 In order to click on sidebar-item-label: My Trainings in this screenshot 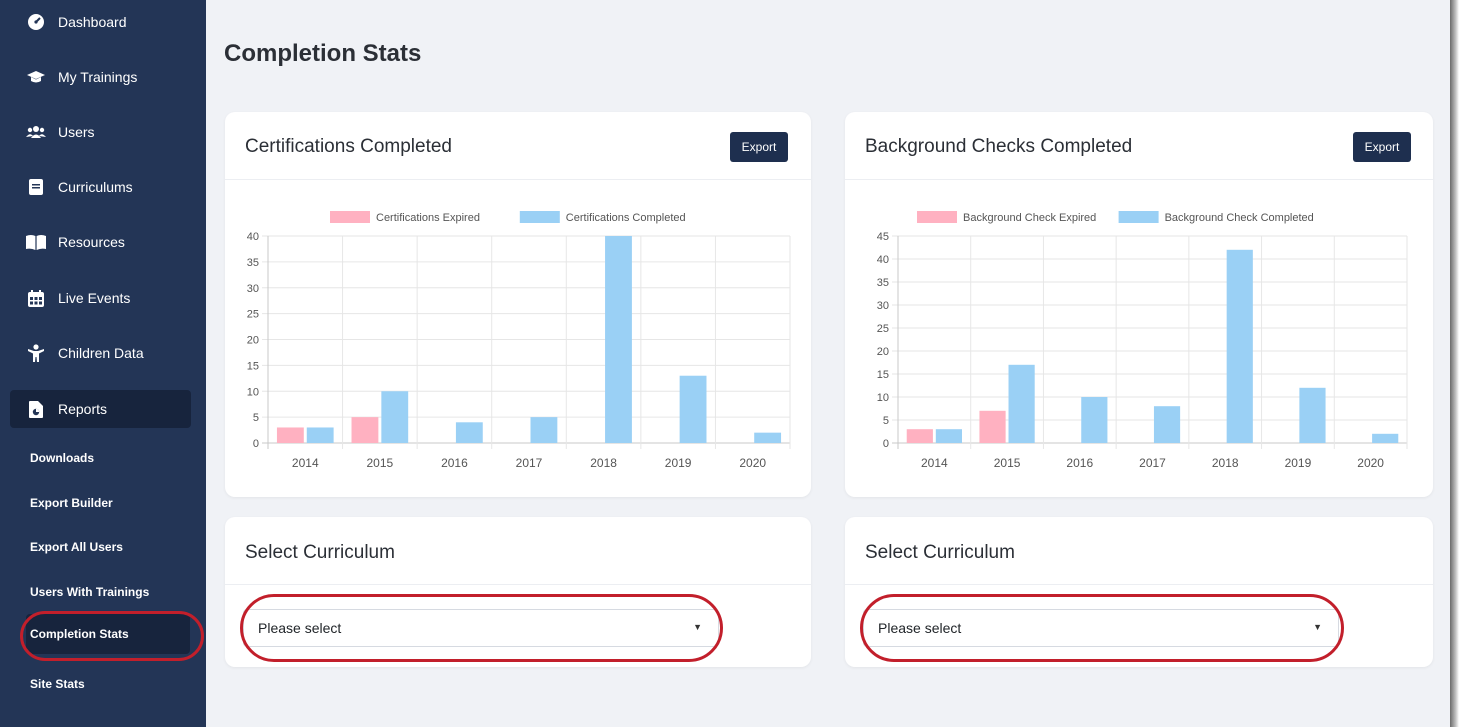, I will do `click(98, 77)`.